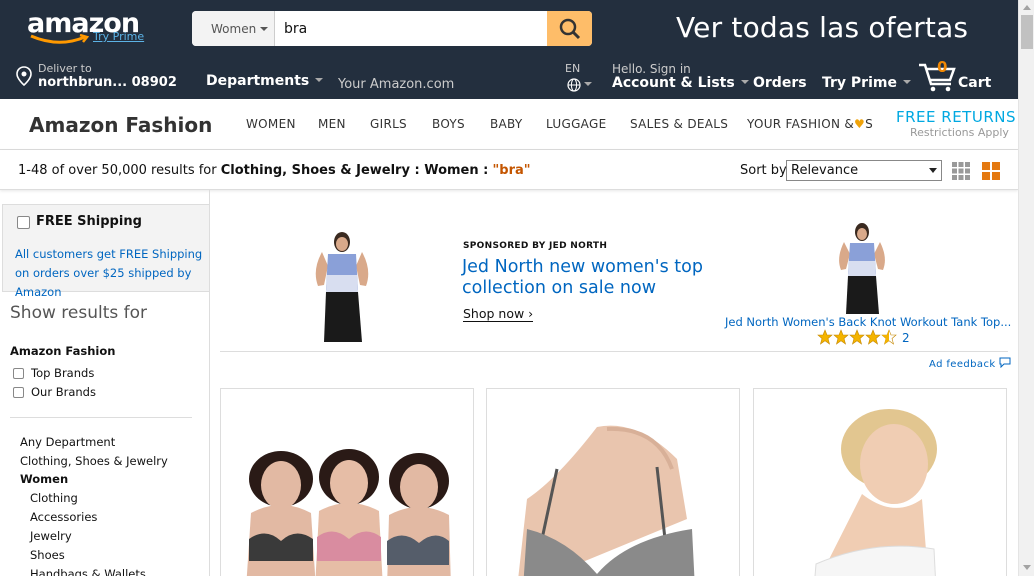 The width and height of the screenshot is (1034, 576). What do you see at coordinates (942, 67) in the screenshot?
I see `cart-count: 0` at bounding box center [942, 67].